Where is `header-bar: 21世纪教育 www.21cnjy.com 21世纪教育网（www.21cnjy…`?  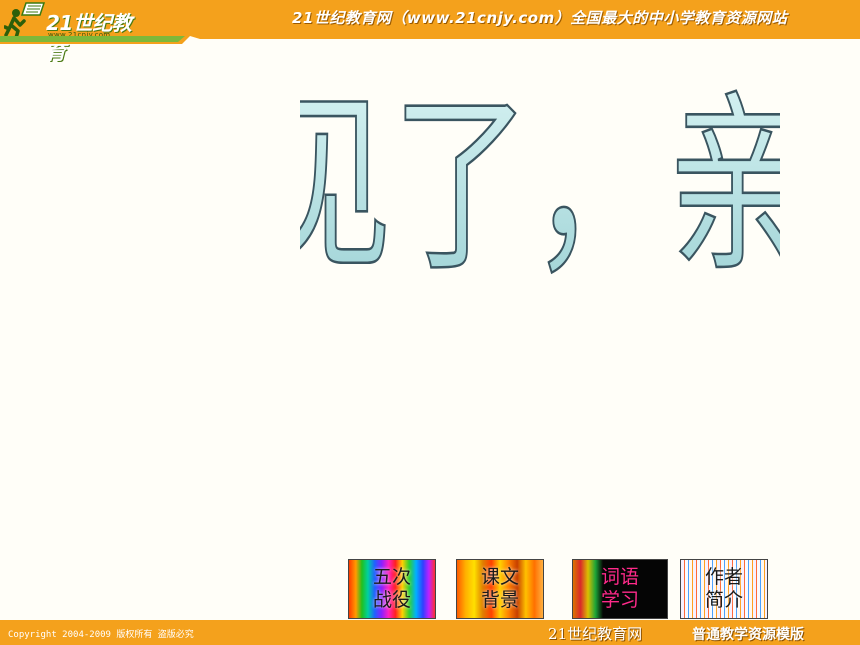
header-bar: 21世纪教育 www.21cnjy.com 21世纪教育网（www.21cnjy… is located at coordinates (430, 32).